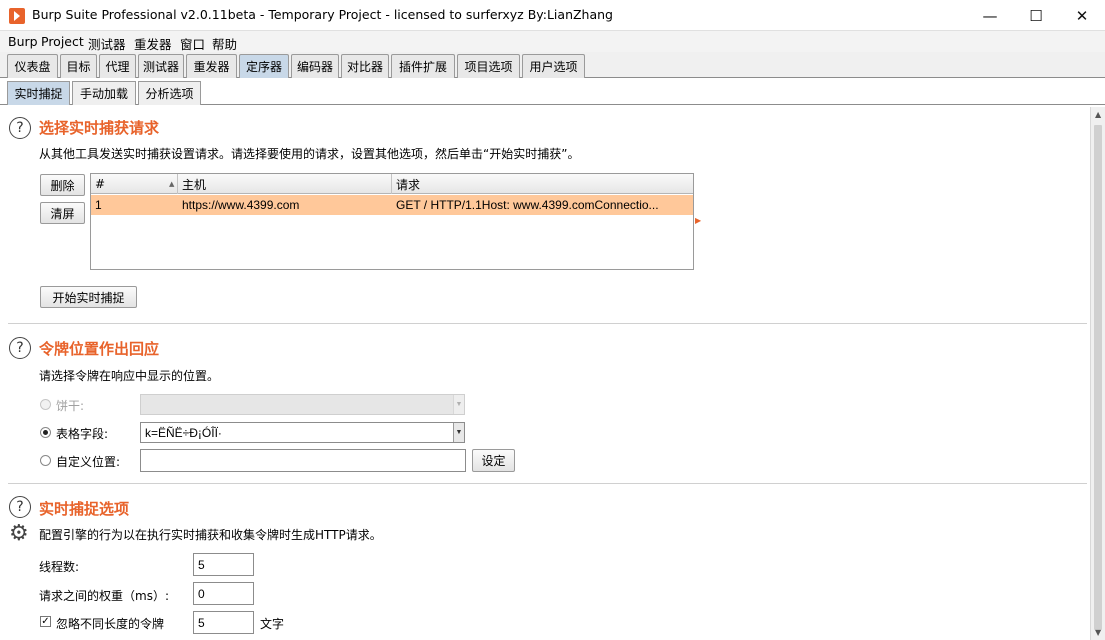  What do you see at coordinates (129, 376) in the screenshot?
I see `section-description: 请选择令牌在响应中显示的位置。` at bounding box center [129, 376].